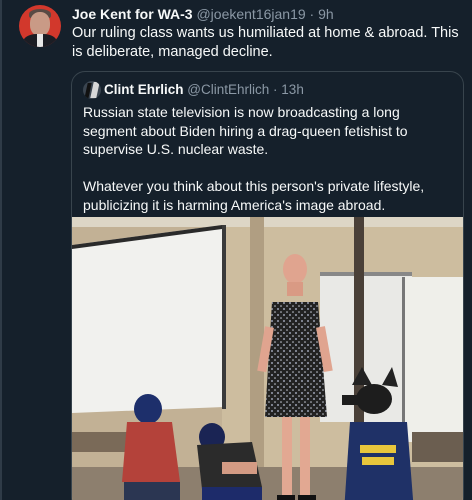 This screenshot has width=472, height=500. Describe the element at coordinates (1, 250) in the screenshot. I see `timeline-divider` at that location.